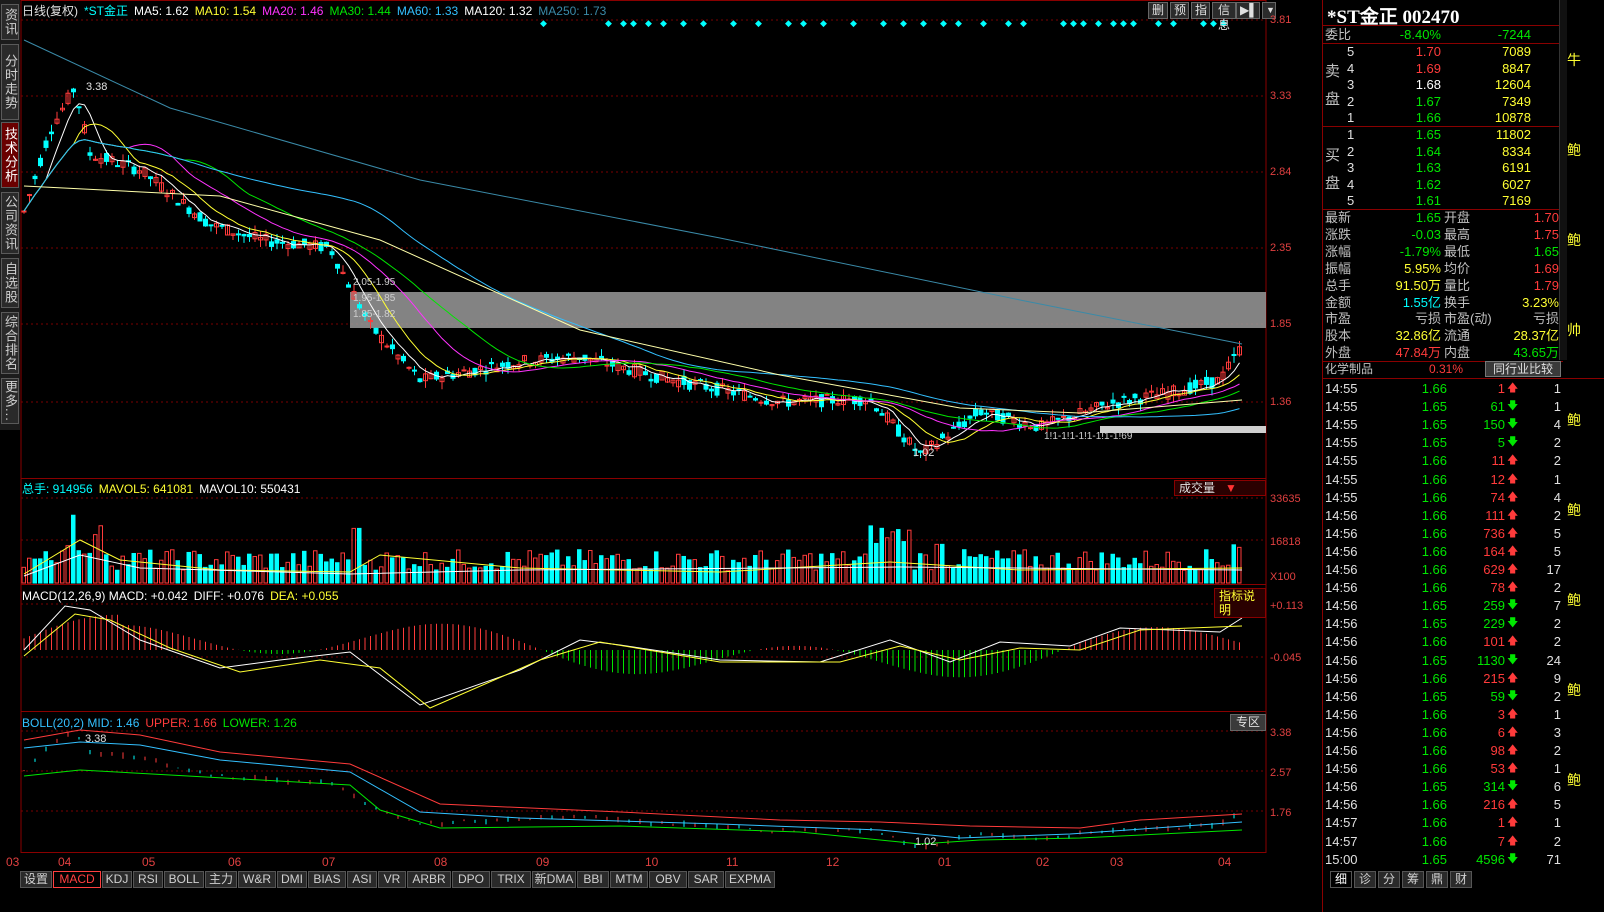 The image size is (1604, 912). I want to click on indicator-tab: MTM, so click(629, 879).